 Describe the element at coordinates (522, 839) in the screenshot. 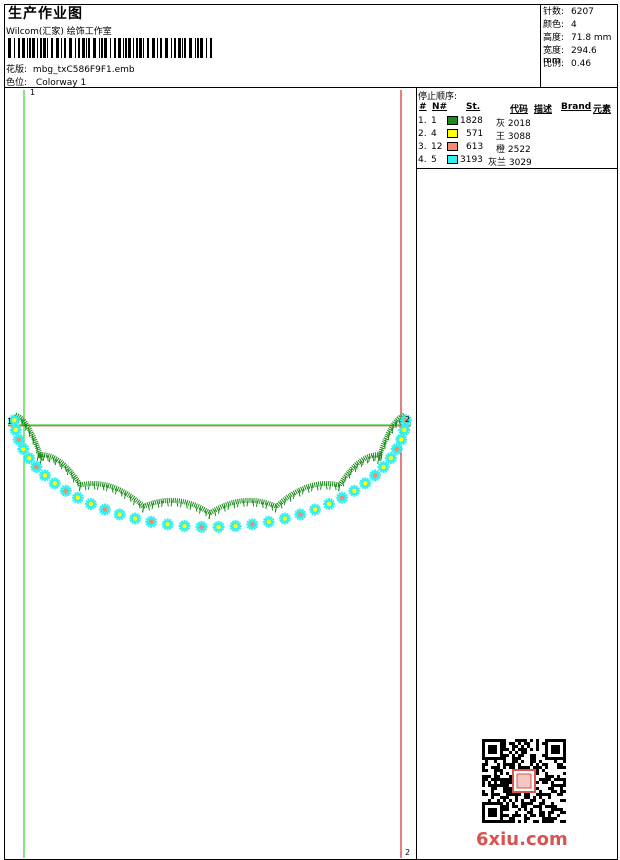

I see `watermark-text: 6xiu.com` at that location.